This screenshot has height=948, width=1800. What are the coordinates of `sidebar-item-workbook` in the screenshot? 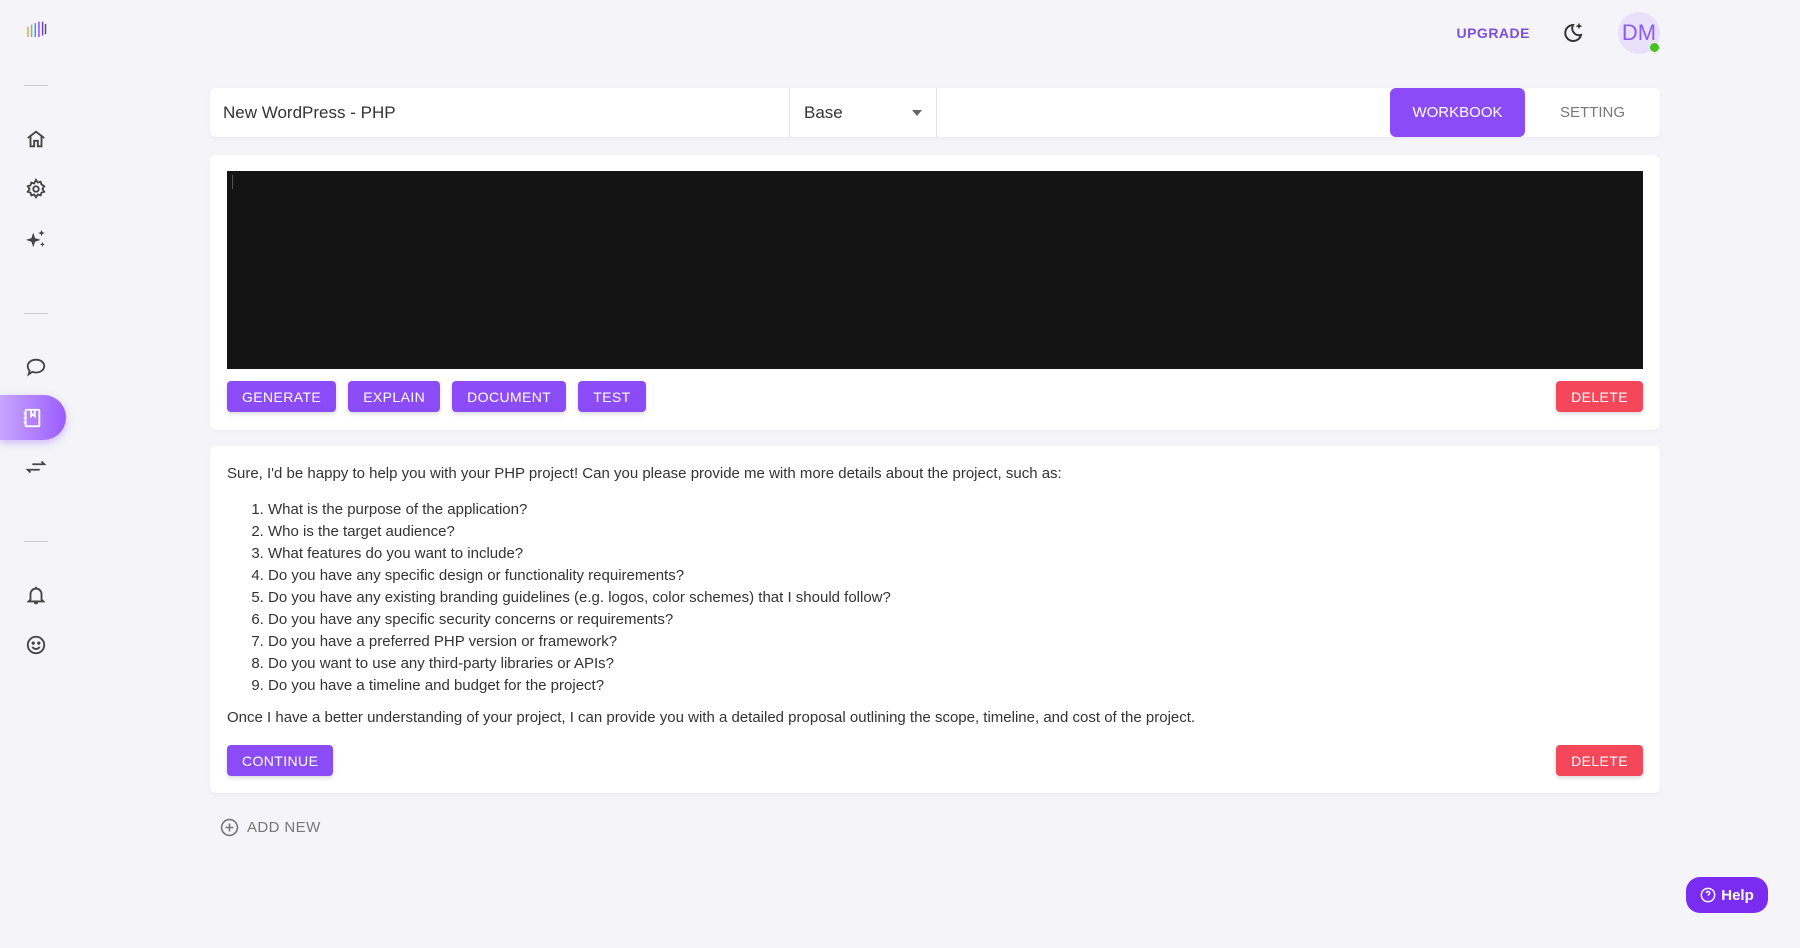 It's located at (33, 417).